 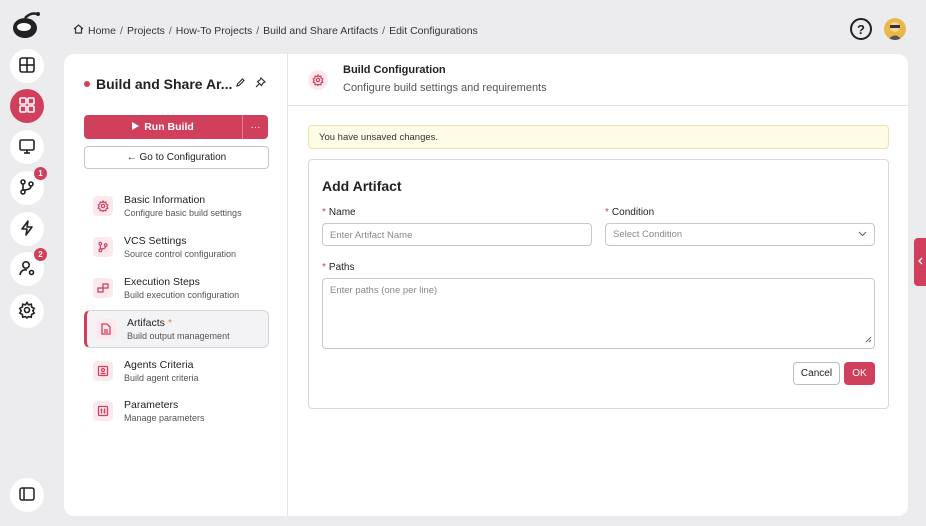 What do you see at coordinates (103, 411) in the screenshot?
I see `sliders-icon` at bounding box center [103, 411].